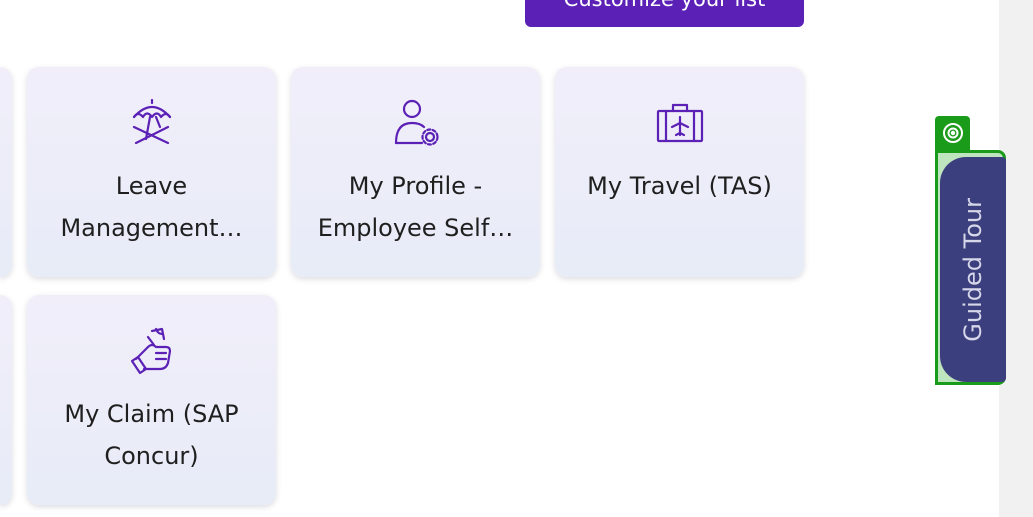 The height and width of the screenshot is (517, 1033). I want to click on clipped-tile-row2, so click(6, 400).